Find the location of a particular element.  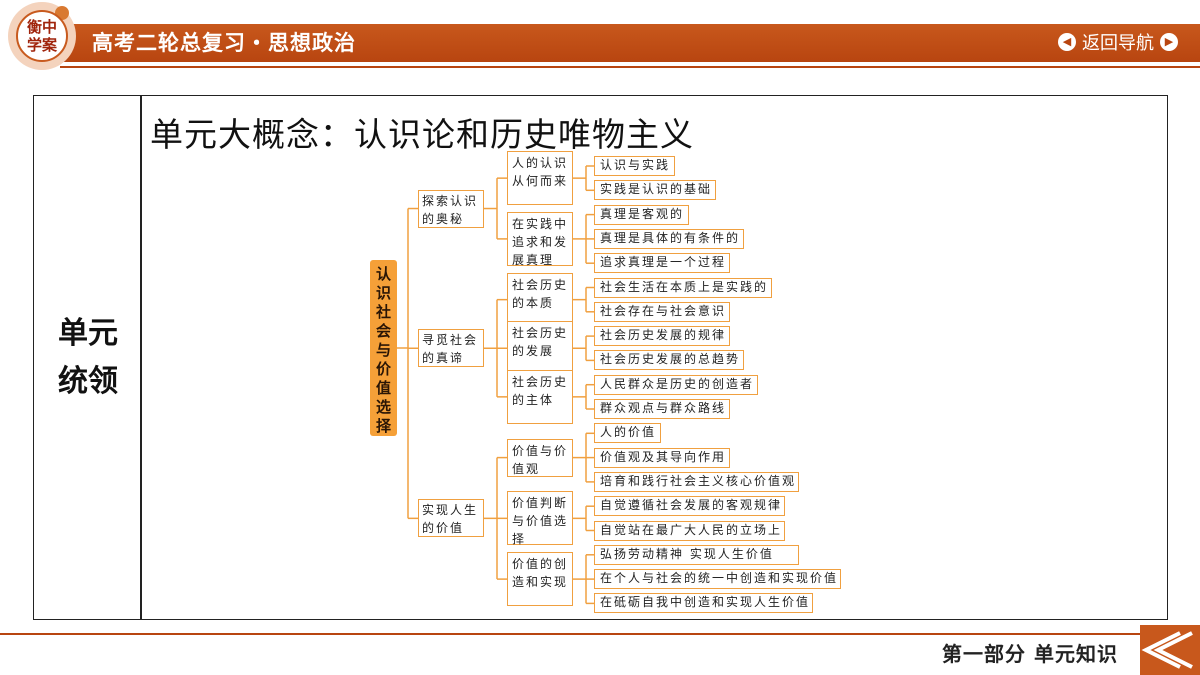

leaf-node: 自觉遵循社会发展的客观规律 is located at coordinates (689, 506).